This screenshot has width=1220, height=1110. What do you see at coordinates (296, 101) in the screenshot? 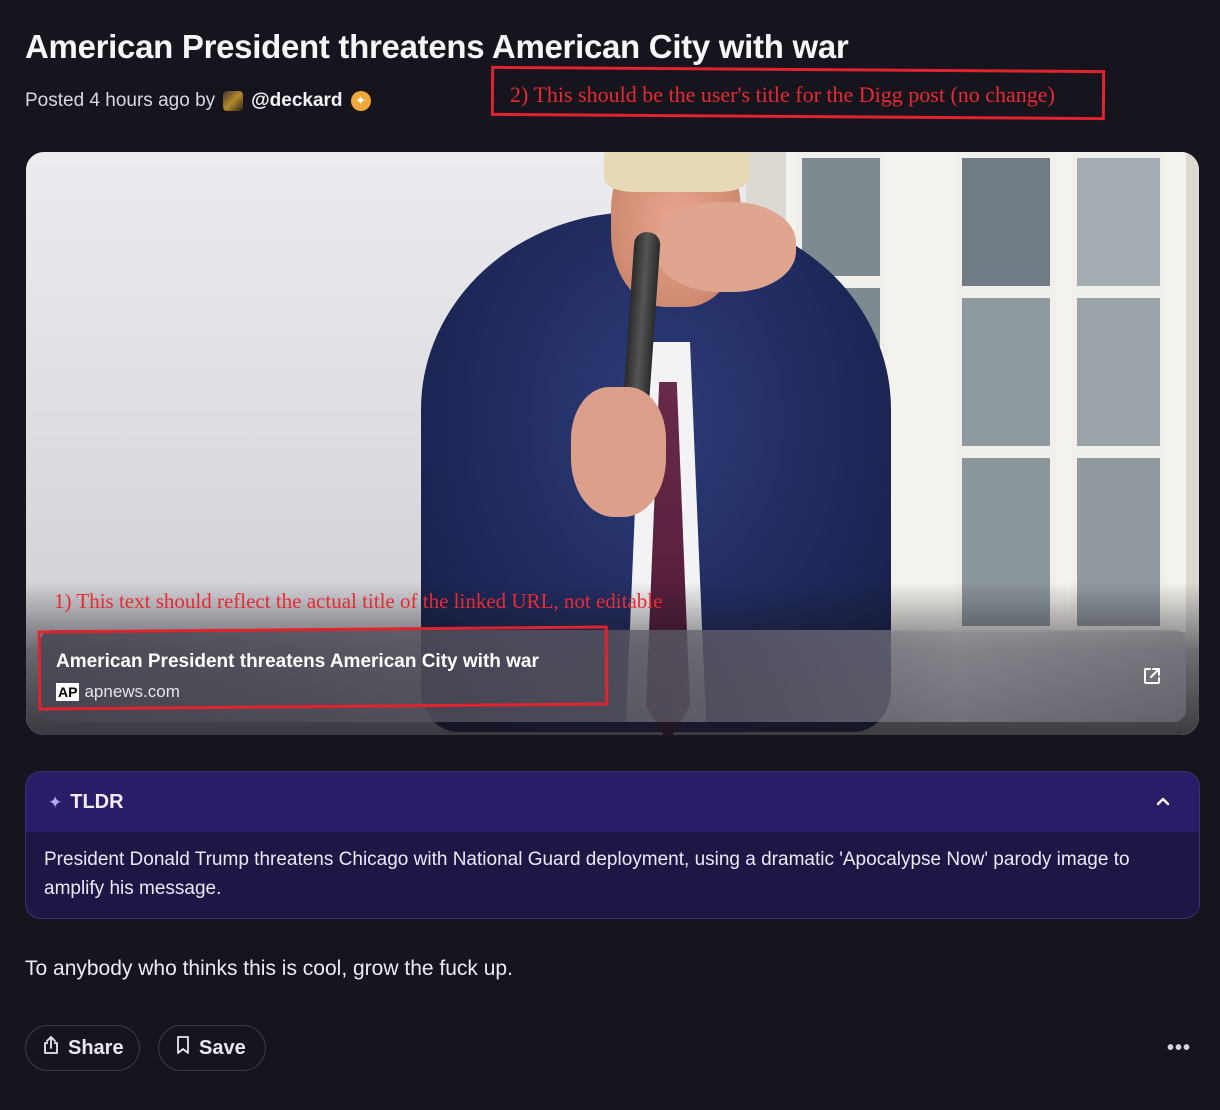
I see `username-link: @deckard` at bounding box center [296, 101].